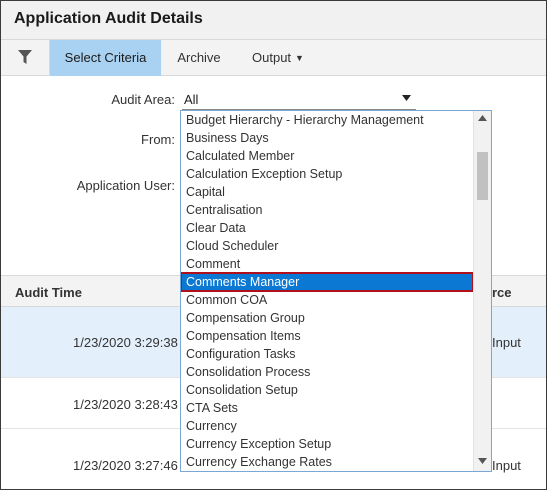 This screenshot has width=547, height=490. What do you see at coordinates (48, 292) in the screenshot?
I see `column-header-audit-time: Audit Time` at bounding box center [48, 292].